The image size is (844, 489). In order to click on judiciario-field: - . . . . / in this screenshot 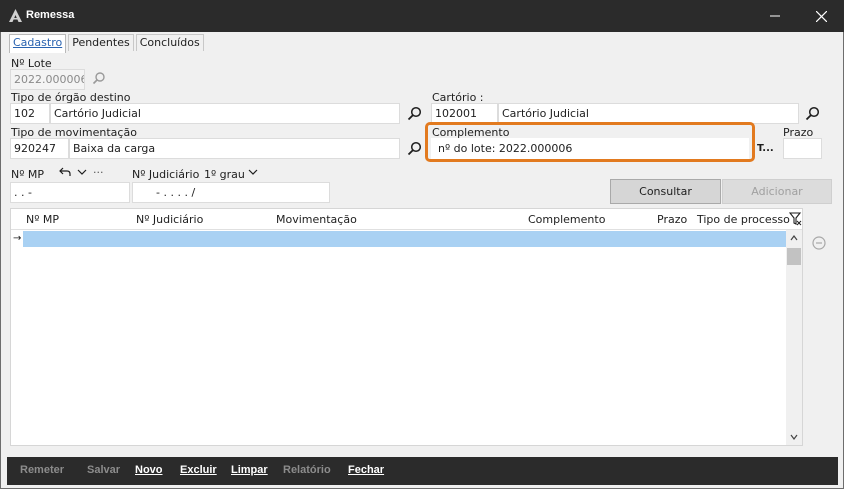, I will do `click(231, 192)`.